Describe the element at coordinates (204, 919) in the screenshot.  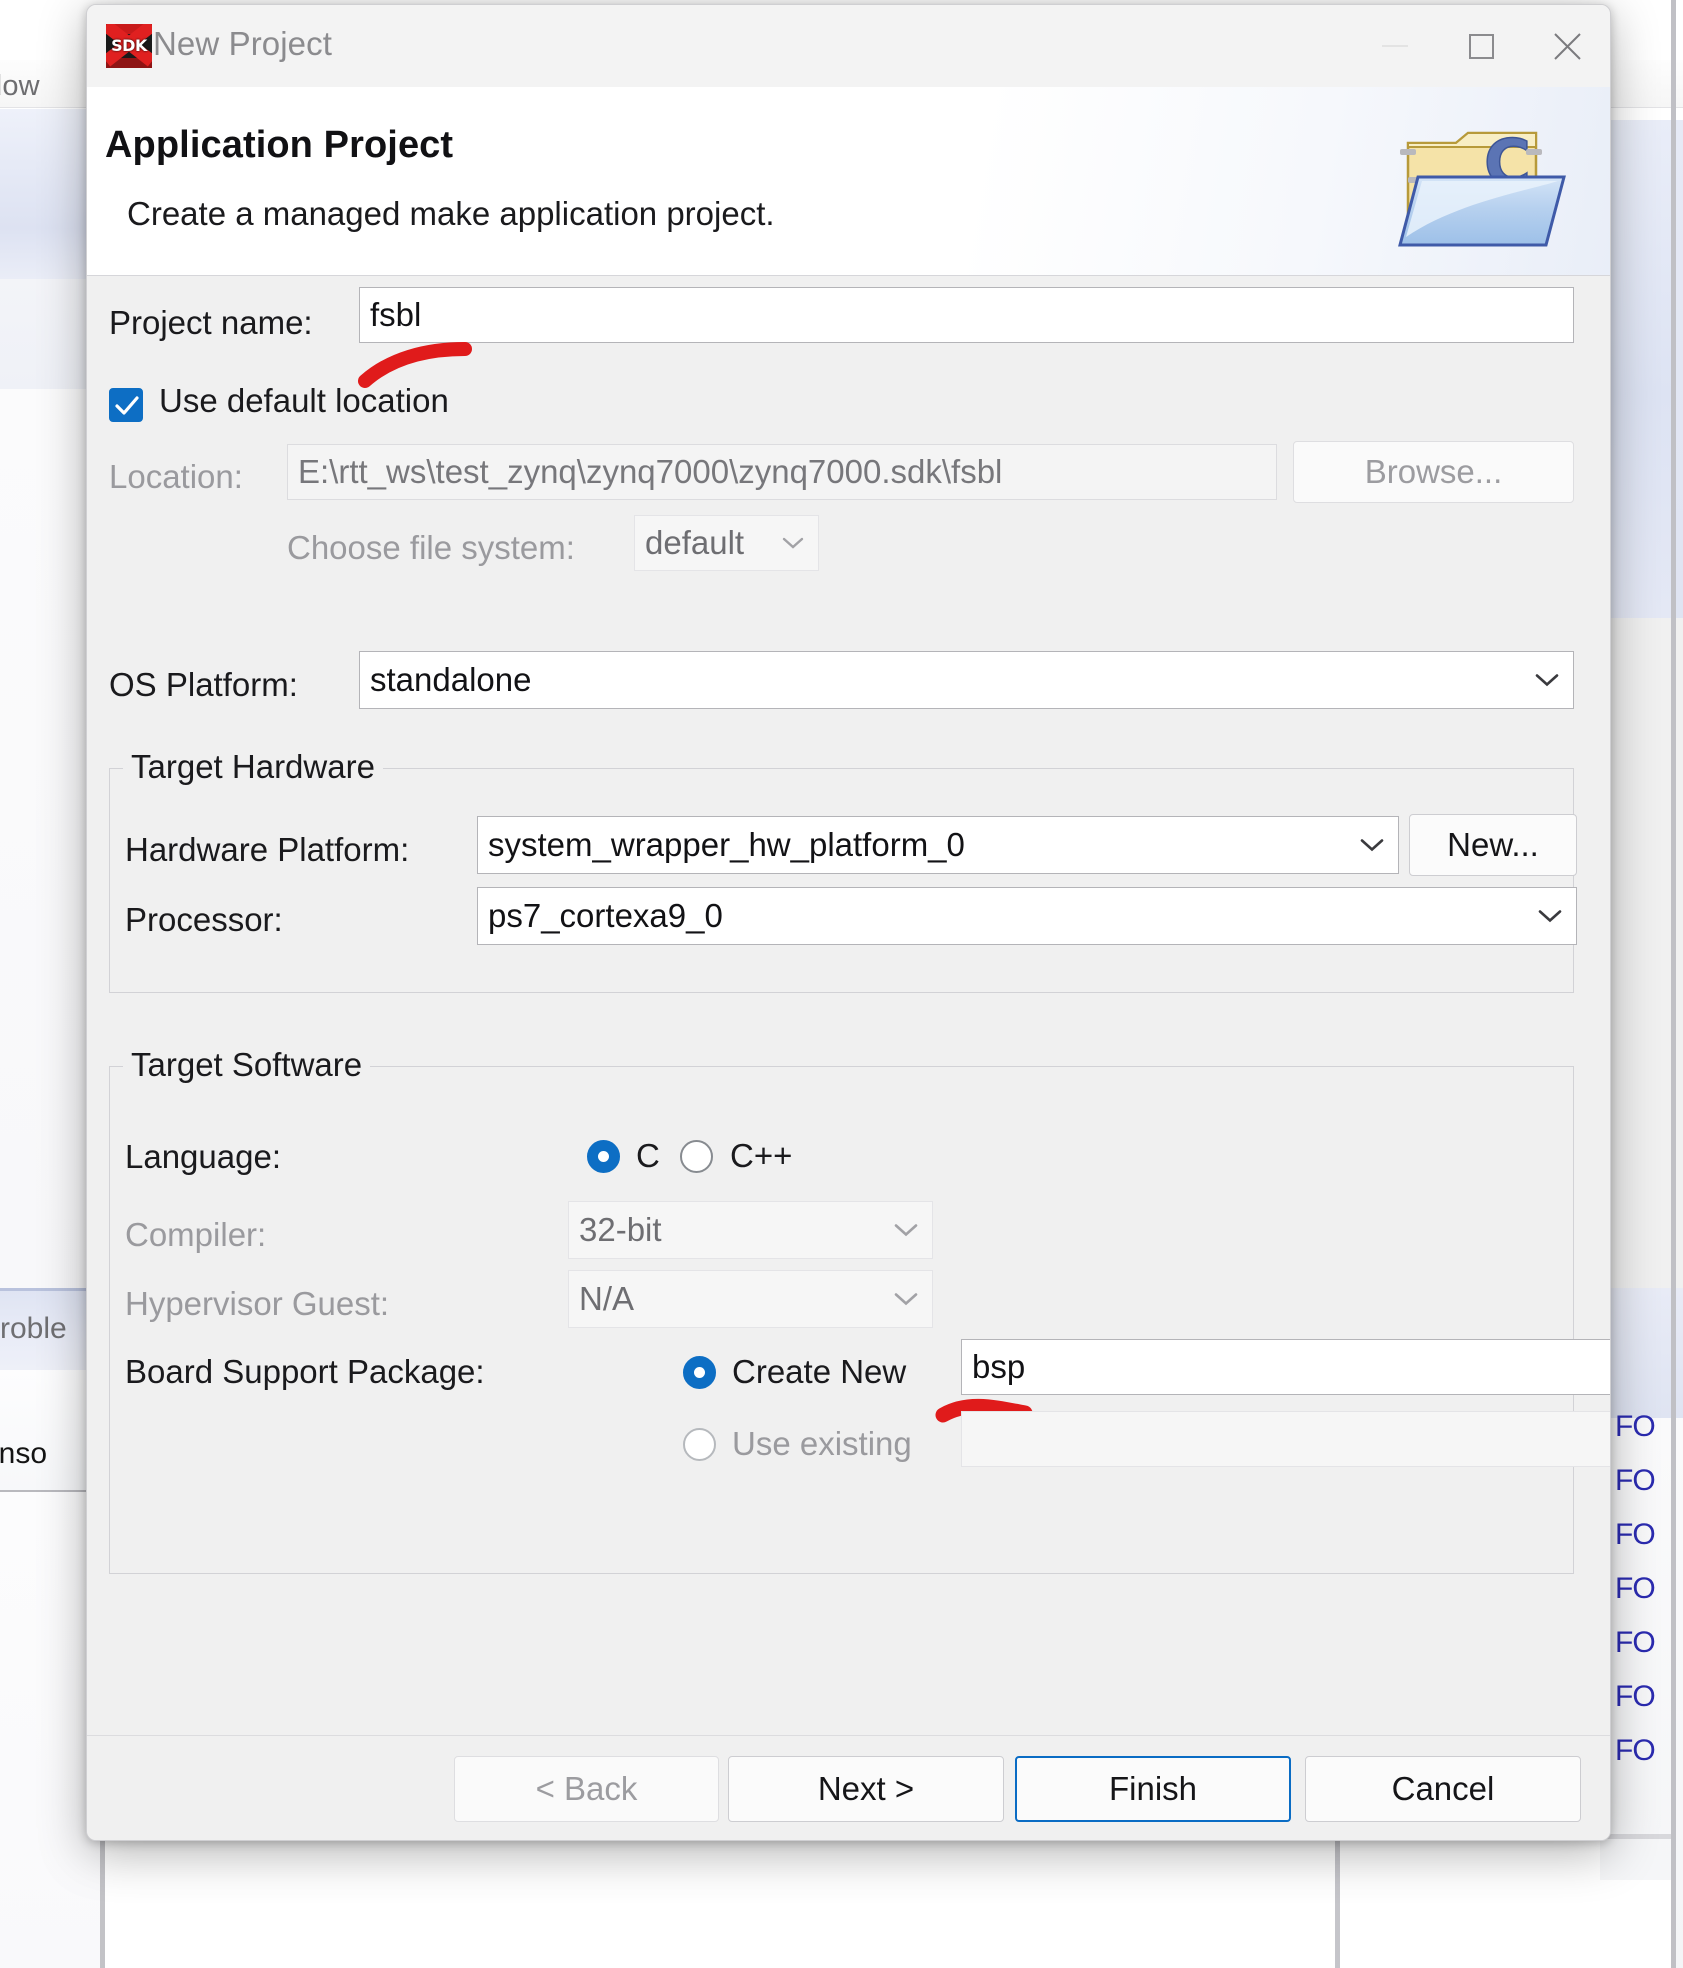
I see `processor-label: Processor:` at that location.